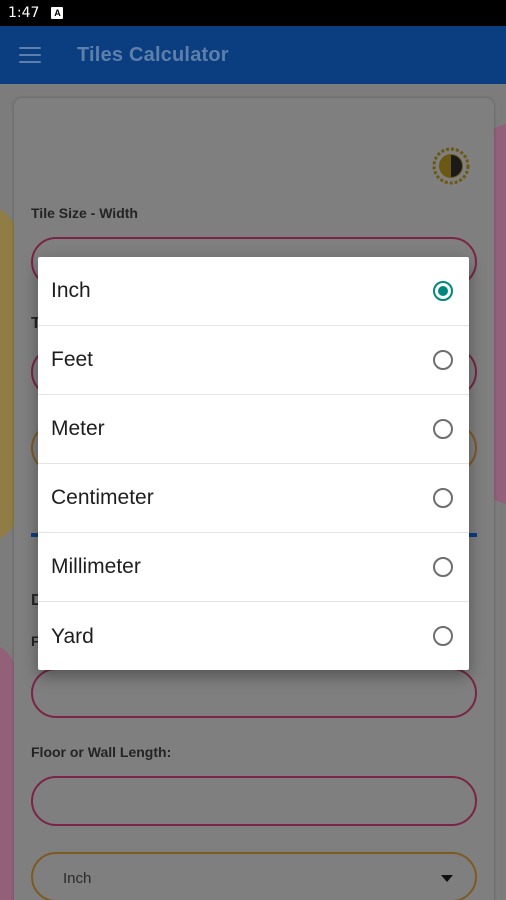 The width and height of the screenshot is (506, 900). I want to click on dropdown-arrow-icon, so click(447, 878).